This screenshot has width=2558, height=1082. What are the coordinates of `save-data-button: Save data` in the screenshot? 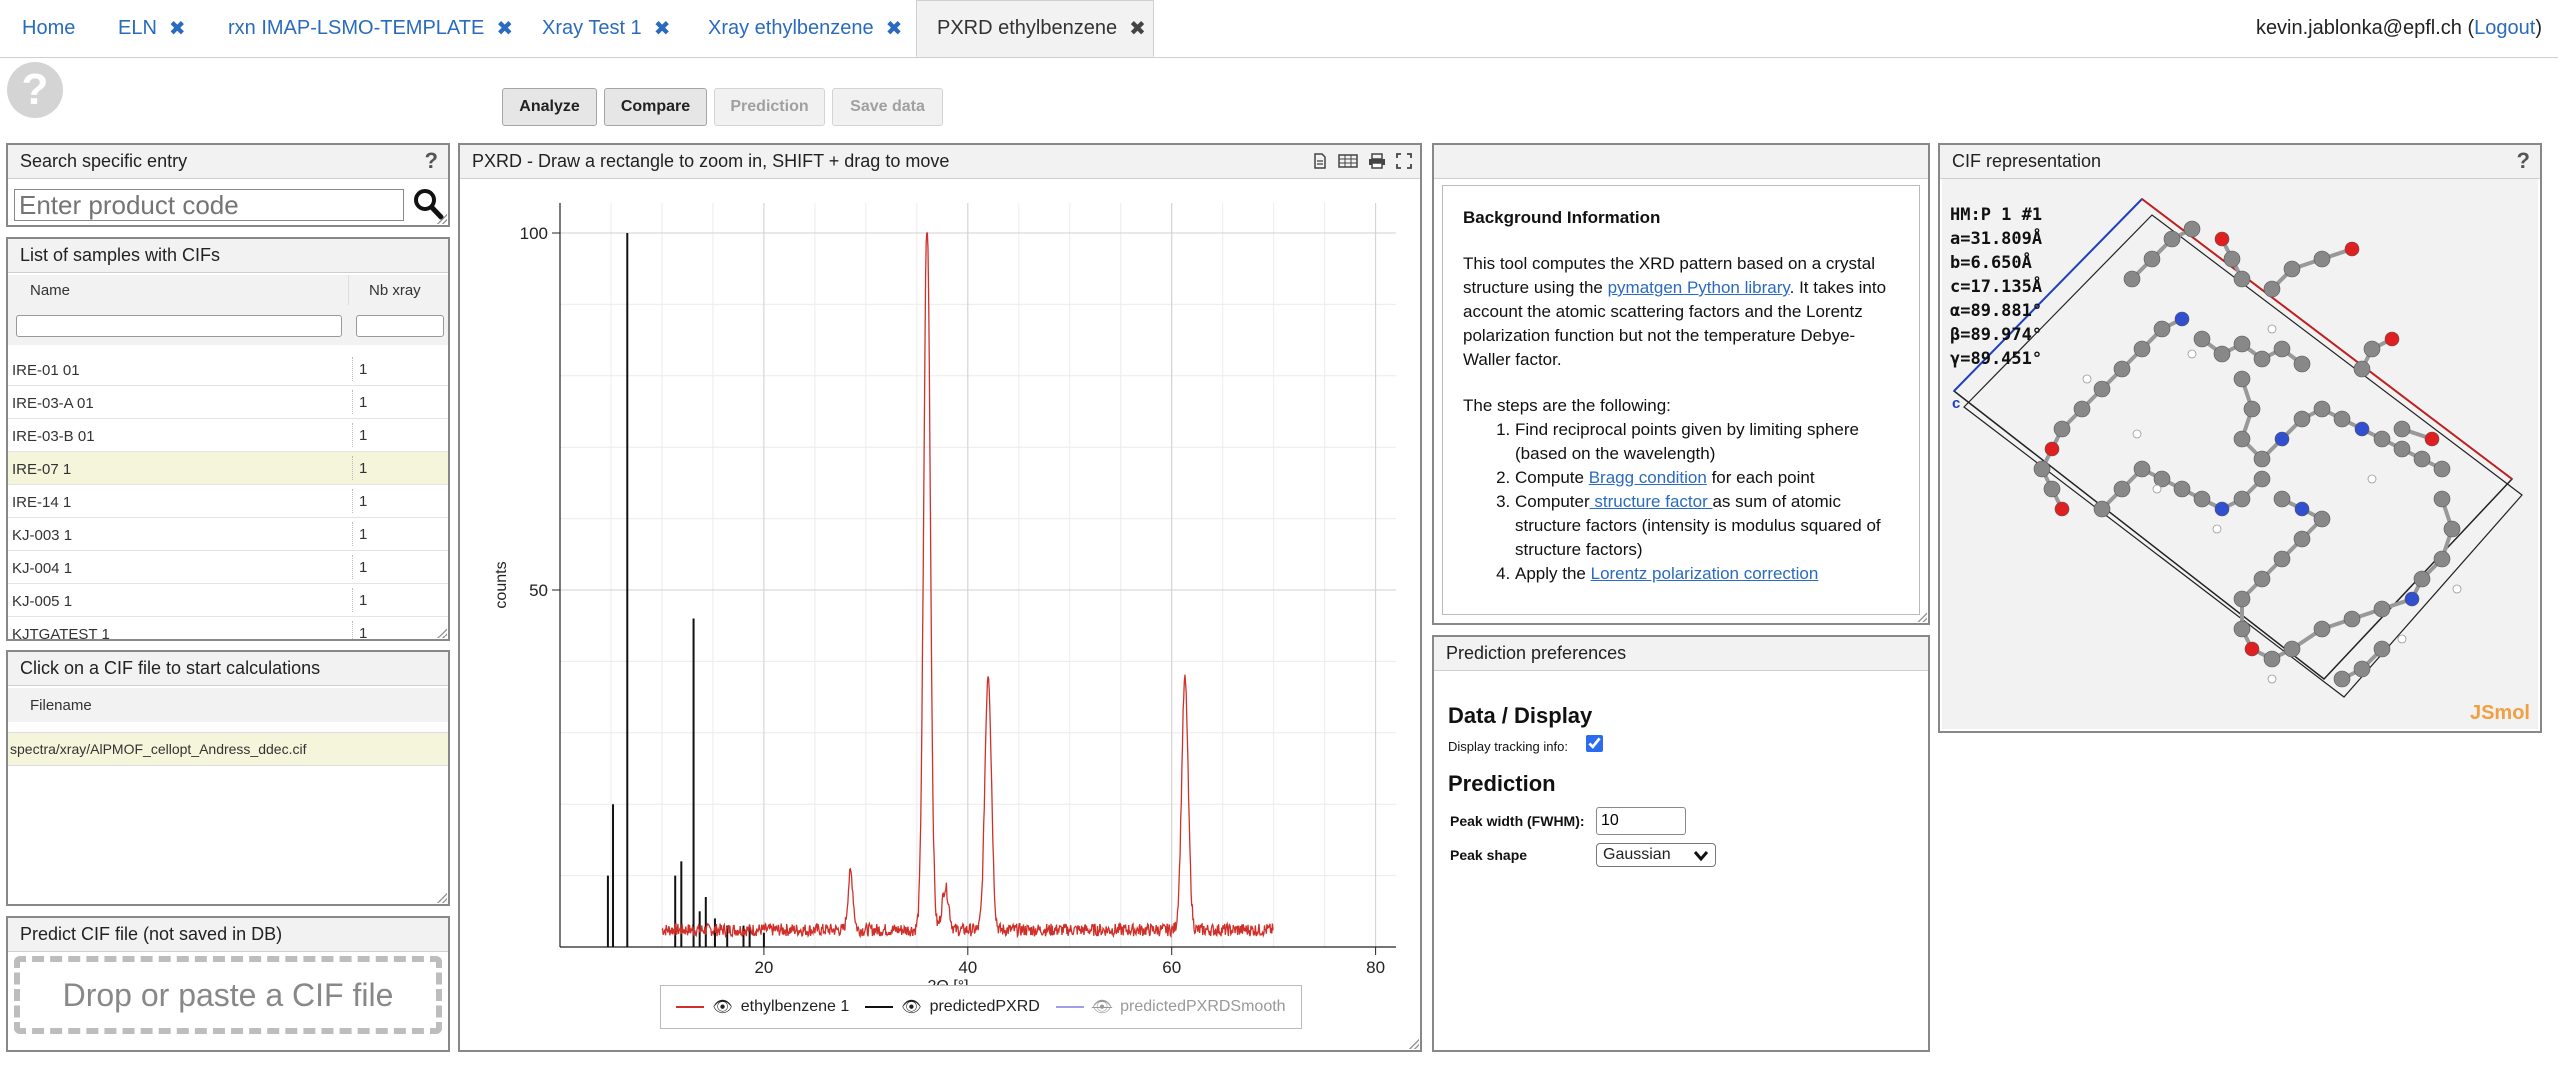 It's located at (887, 107).